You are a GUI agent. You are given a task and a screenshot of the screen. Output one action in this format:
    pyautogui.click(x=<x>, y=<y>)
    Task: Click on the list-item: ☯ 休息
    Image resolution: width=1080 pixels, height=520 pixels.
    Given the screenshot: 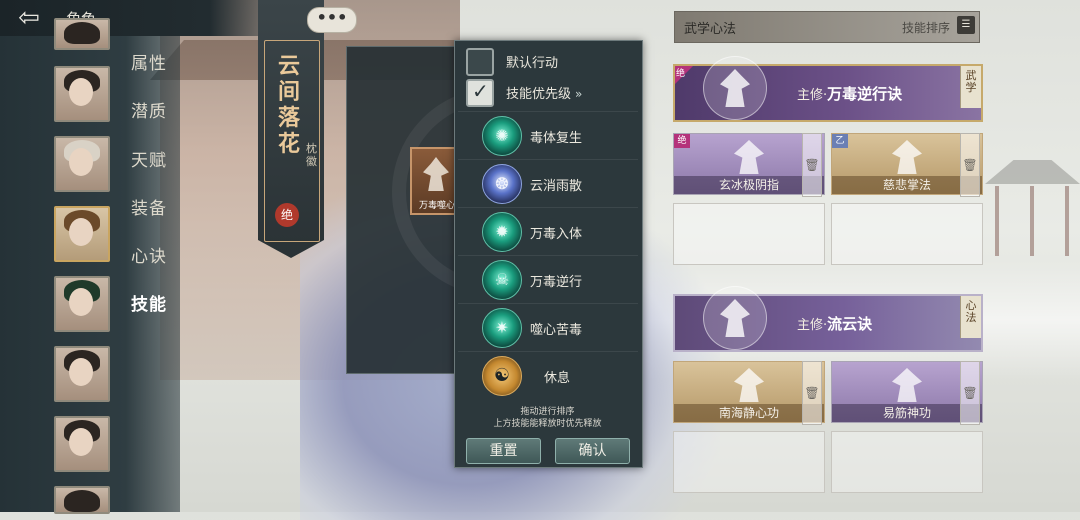 What is the action you would take?
    pyautogui.click(x=548, y=375)
    